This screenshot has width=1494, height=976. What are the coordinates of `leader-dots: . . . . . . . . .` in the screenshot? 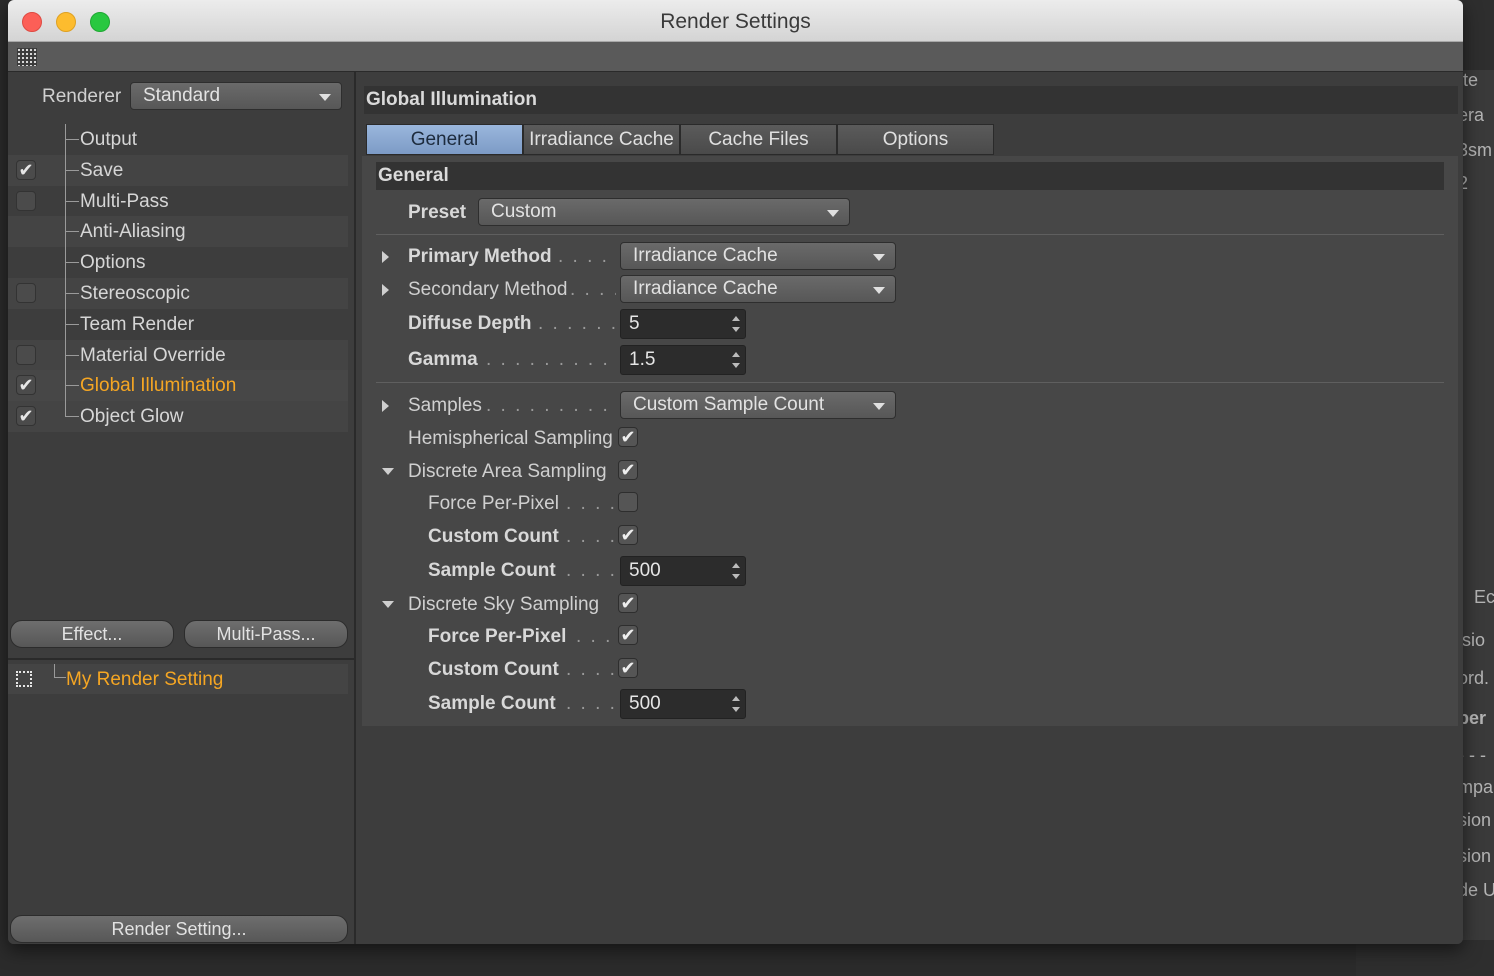 It's located at (577, 323).